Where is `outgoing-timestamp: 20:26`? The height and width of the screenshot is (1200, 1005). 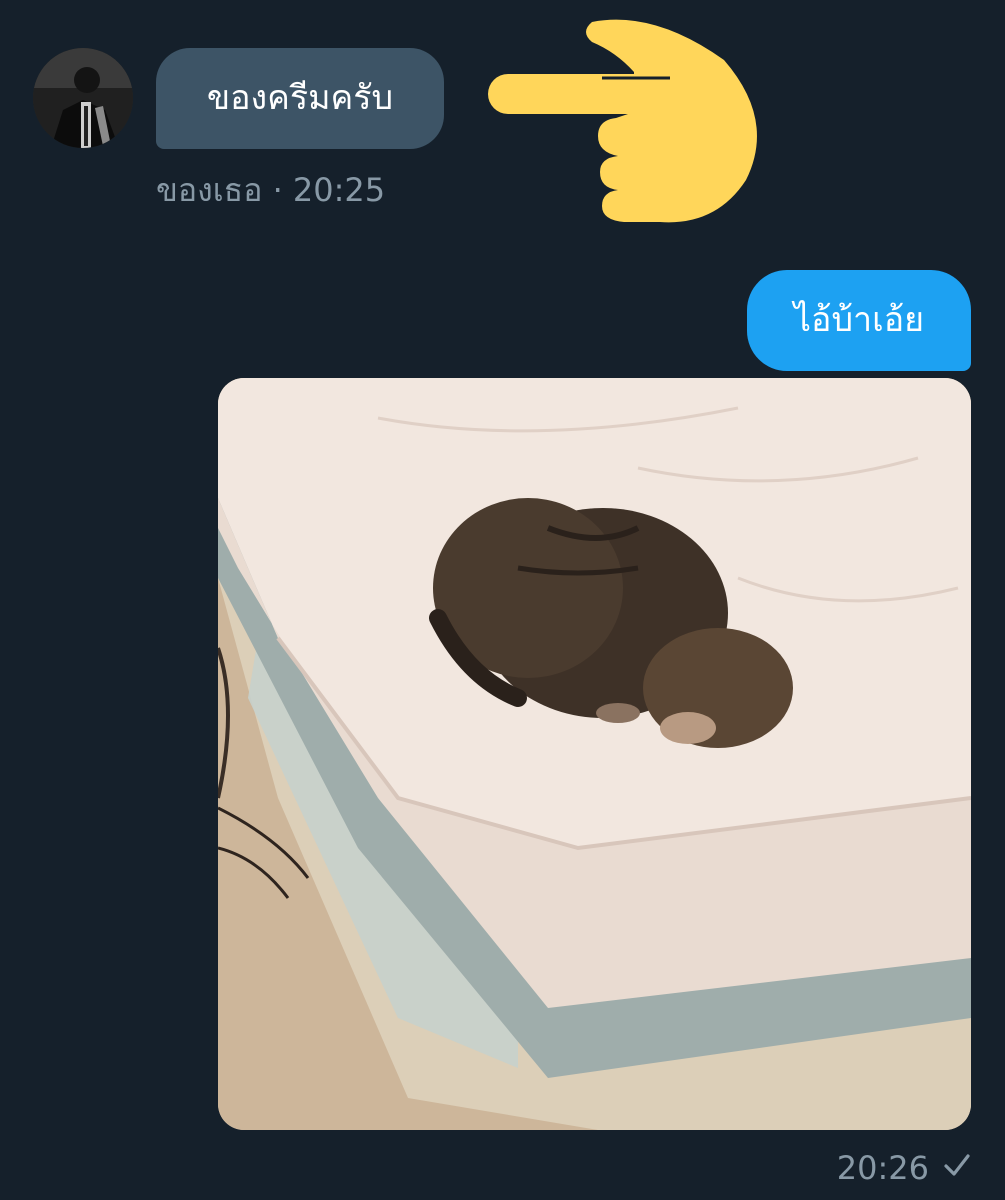
outgoing-timestamp: 20:26 is located at coordinates (882, 1168).